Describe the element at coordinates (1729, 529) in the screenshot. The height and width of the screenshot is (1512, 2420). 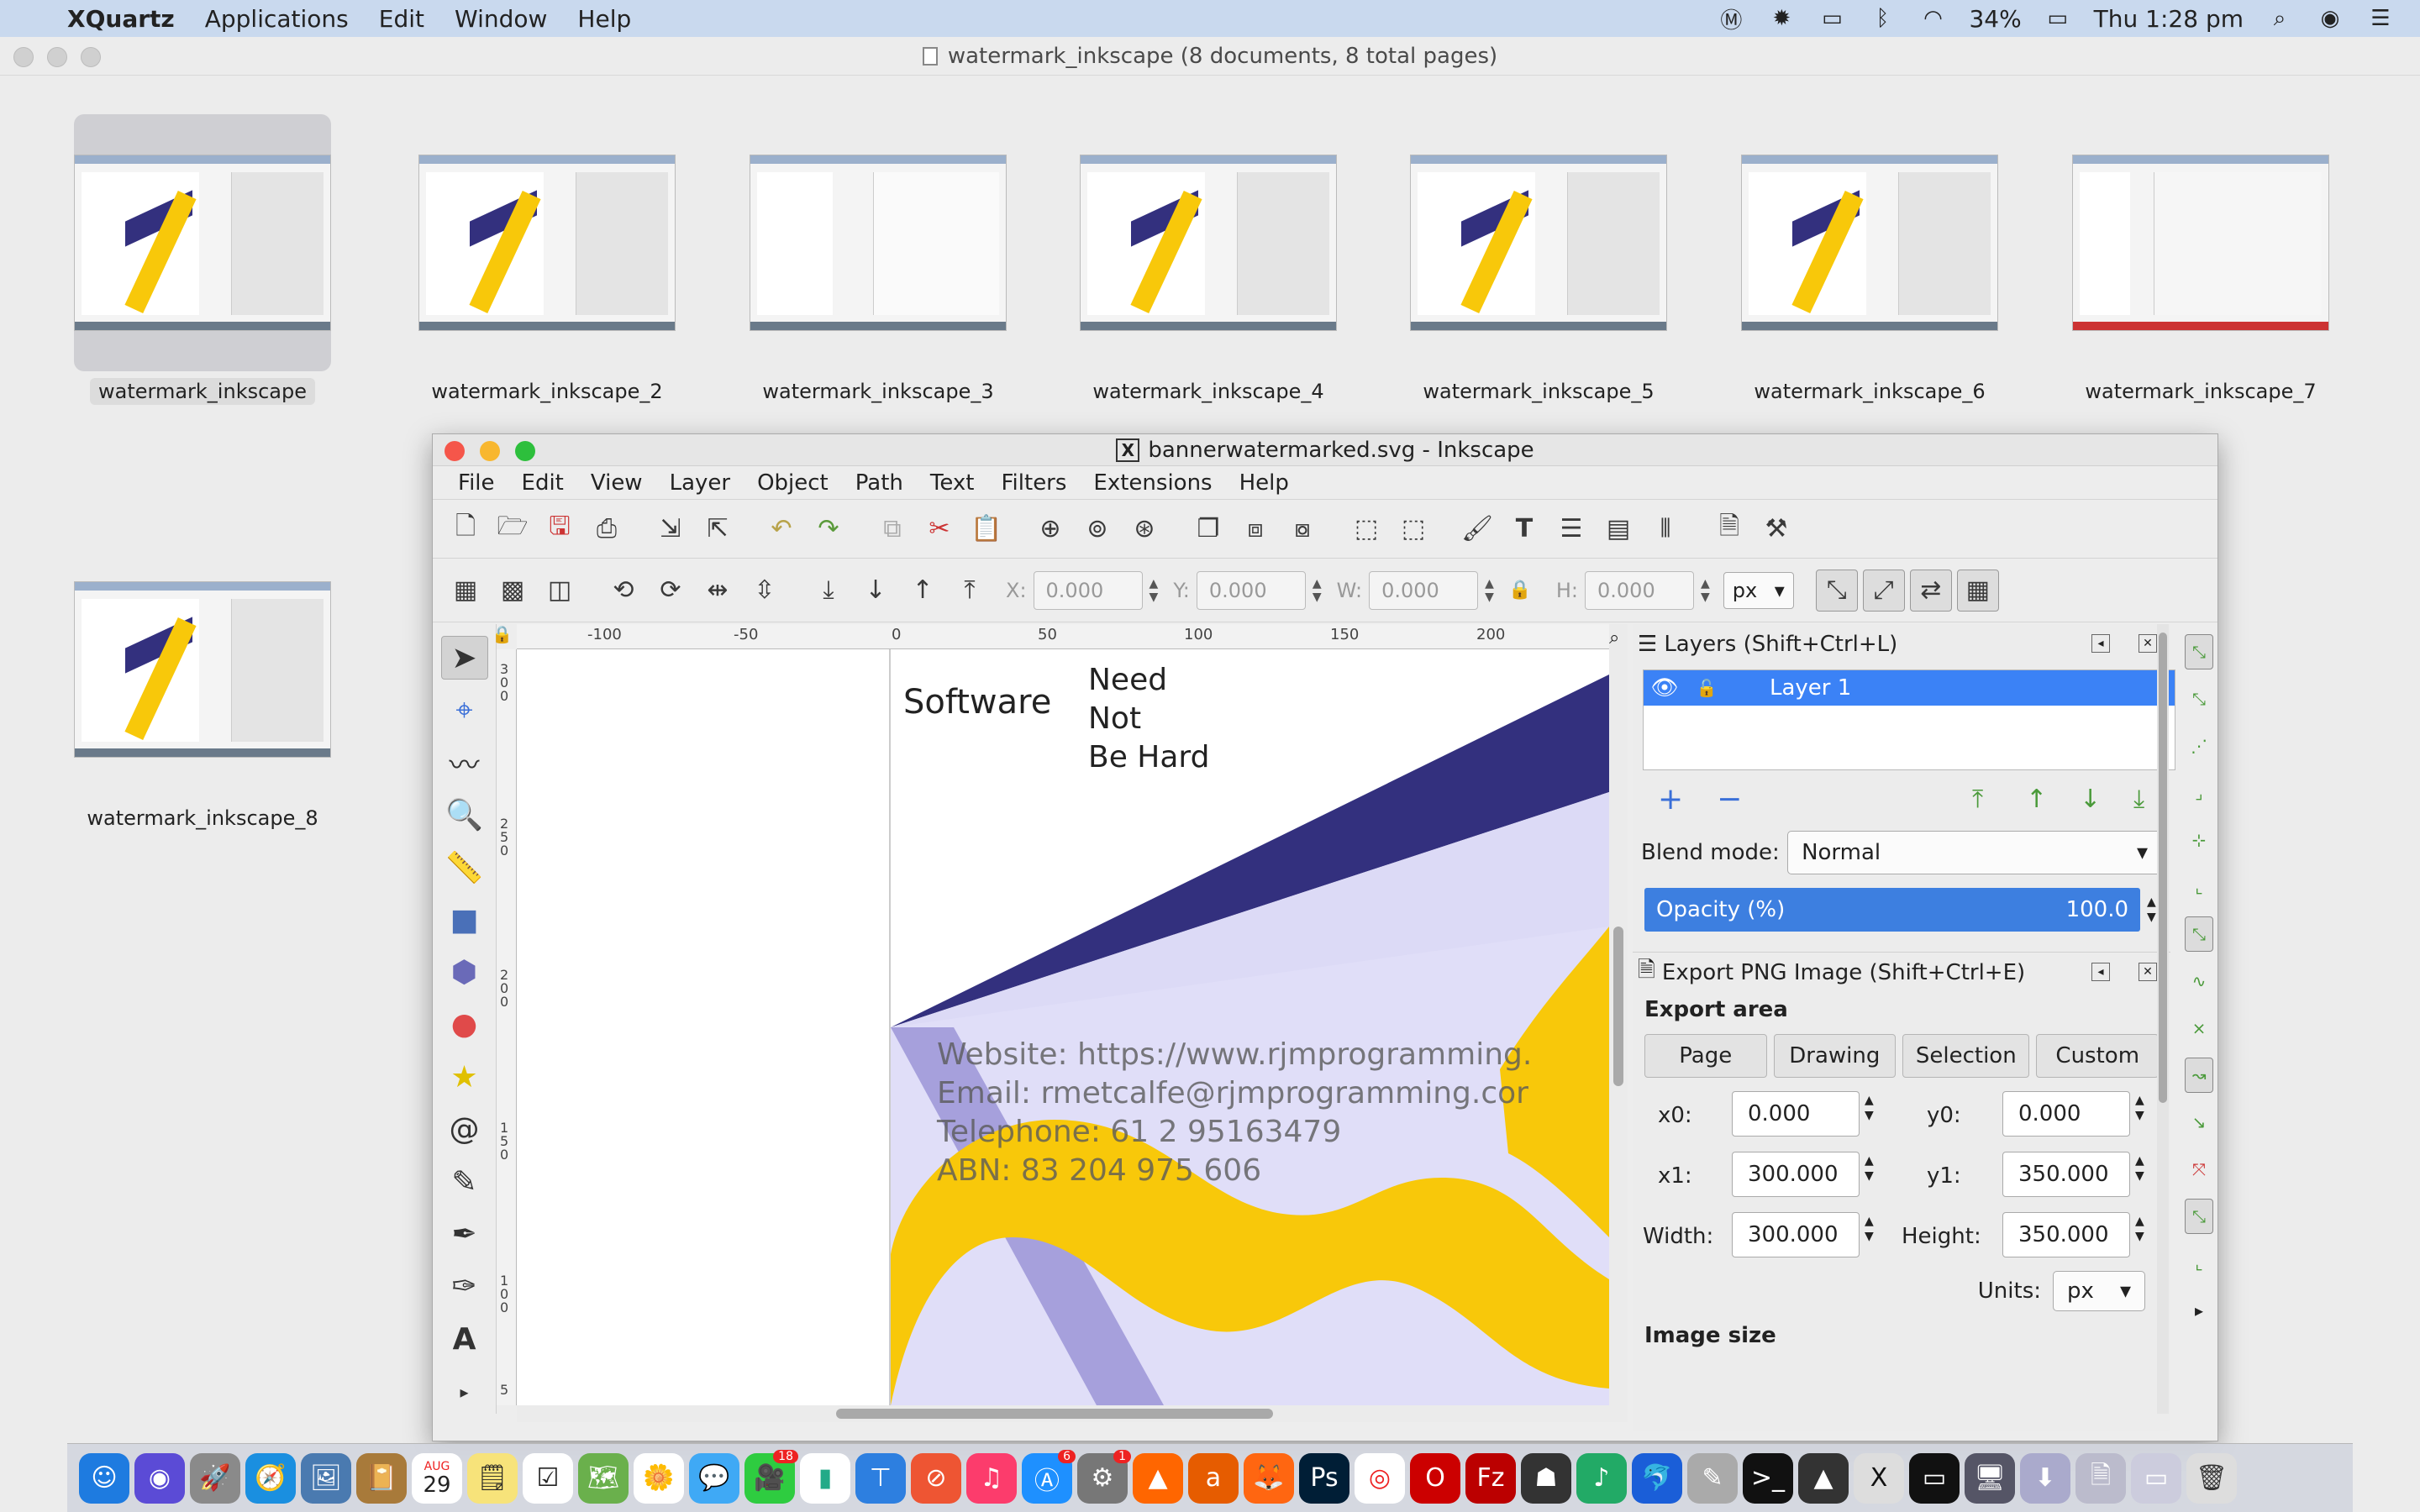
I see `document-properties-icon: 🗎` at that location.